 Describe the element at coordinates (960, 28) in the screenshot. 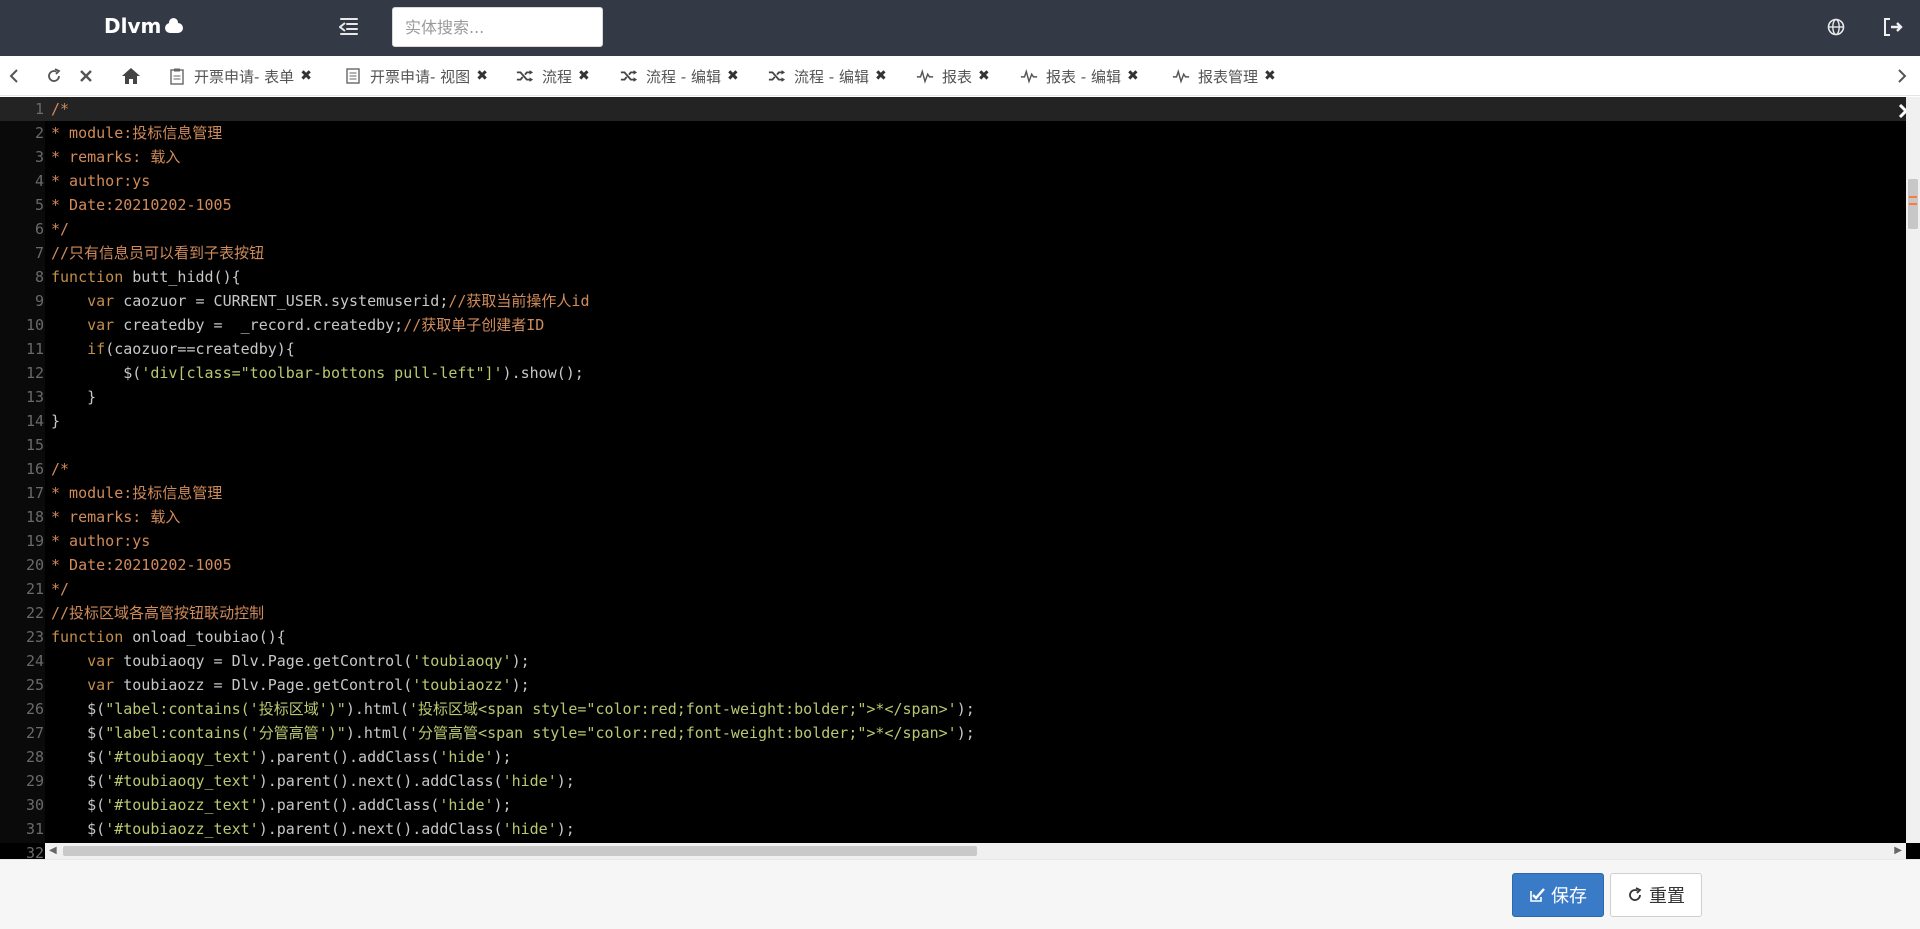

I see `top-navbar: Dlvm` at that location.